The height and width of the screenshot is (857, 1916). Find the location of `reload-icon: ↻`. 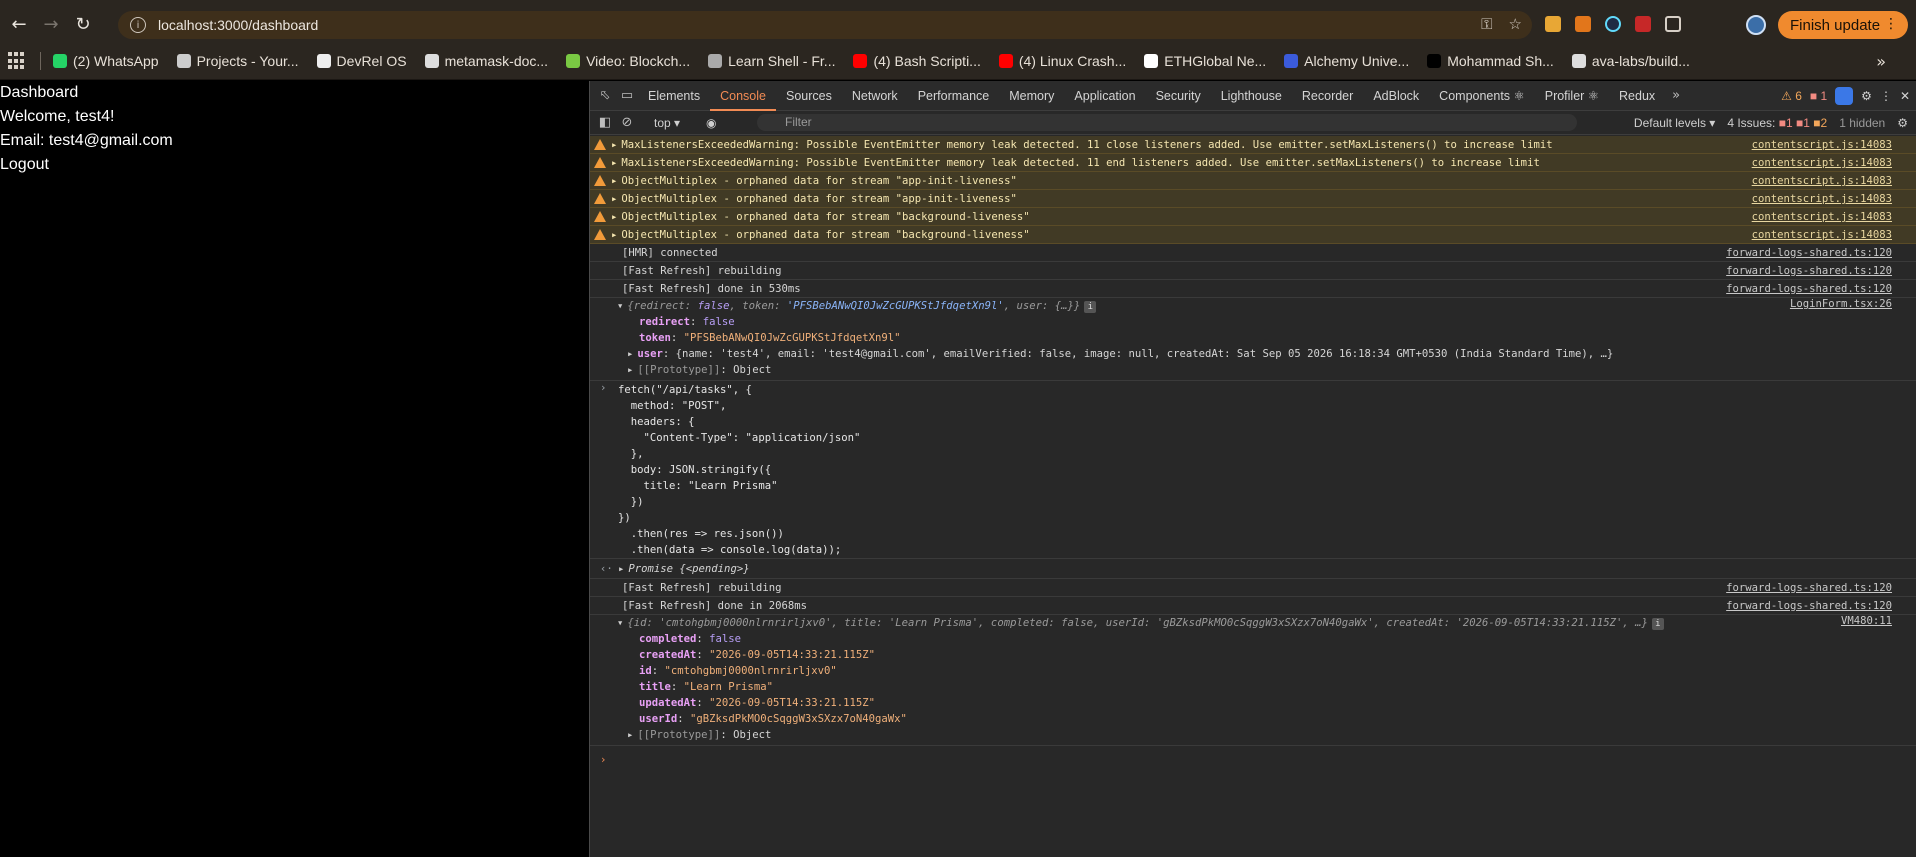

reload-icon: ↻ is located at coordinates (83, 25).